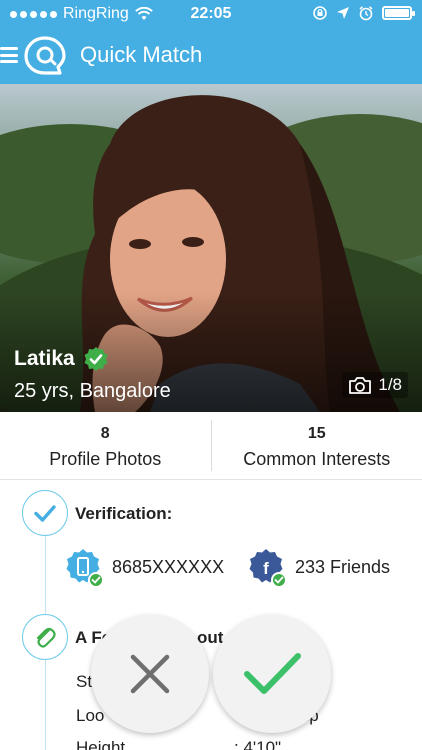 This screenshot has width=422, height=750. Describe the element at coordinates (105, 459) in the screenshot. I see `stat-label: Profile Photos` at that location.